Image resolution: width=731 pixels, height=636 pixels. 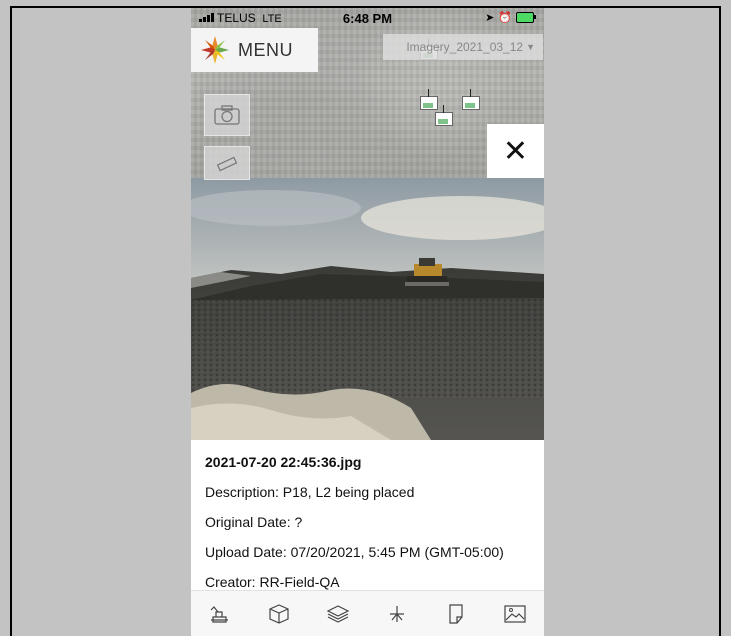 What do you see at coordinates (254, 522) in the screenshot?
I see `photo-original-date: Original Date: ?` at bounding box center [254, 522].